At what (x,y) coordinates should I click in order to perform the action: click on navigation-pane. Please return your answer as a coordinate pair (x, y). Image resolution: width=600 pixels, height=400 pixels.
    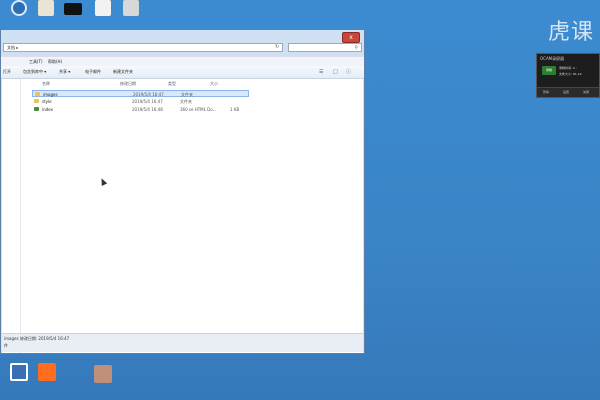
    Looking at the image, I should click on (11, 216).